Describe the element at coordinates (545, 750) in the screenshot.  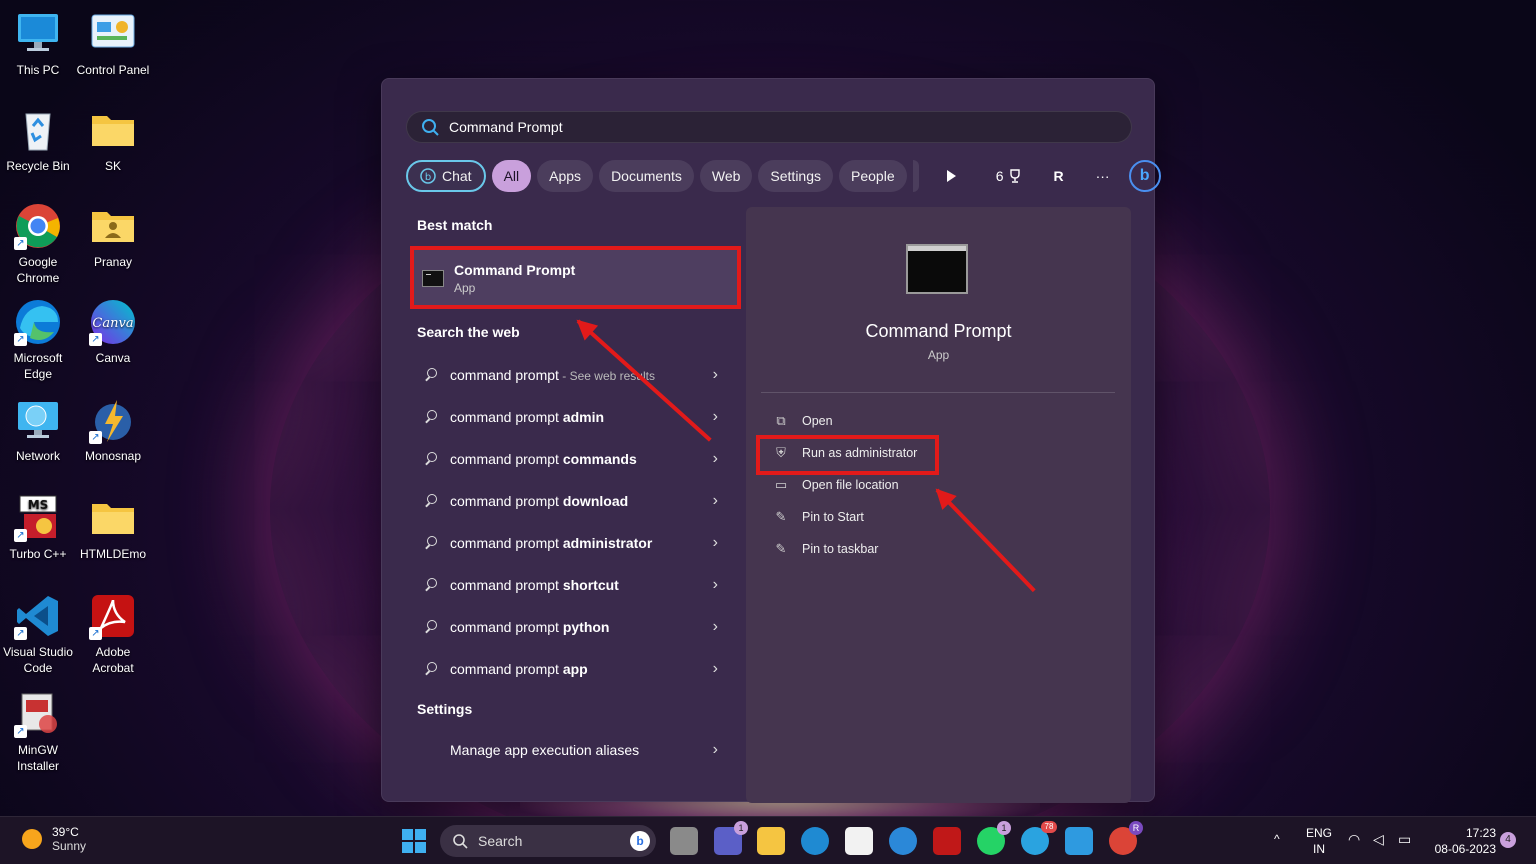
I see `settings-result-label: Manage app execution aliases` at that location.